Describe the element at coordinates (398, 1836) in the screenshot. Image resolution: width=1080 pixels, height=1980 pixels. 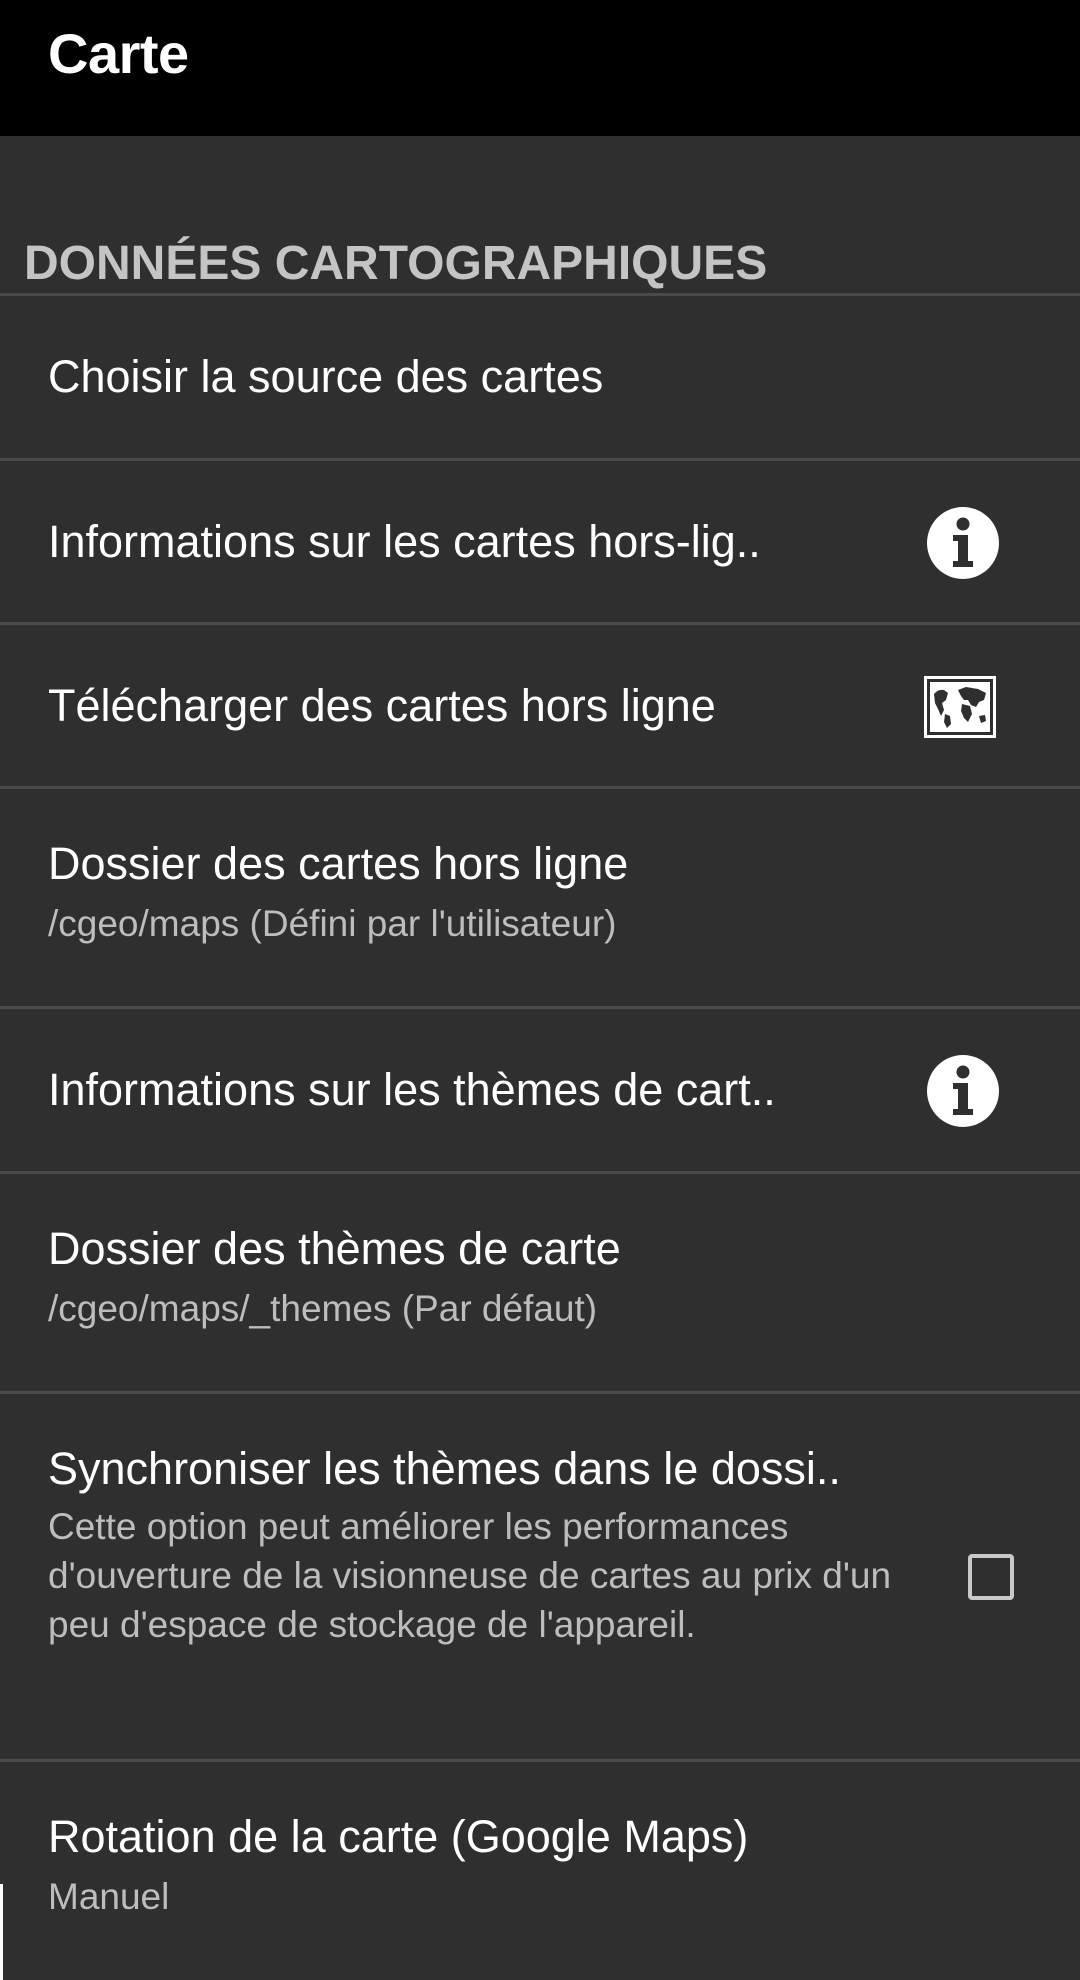
I see `pref-title: Rotation de la carte (Google Maps)` at that location.